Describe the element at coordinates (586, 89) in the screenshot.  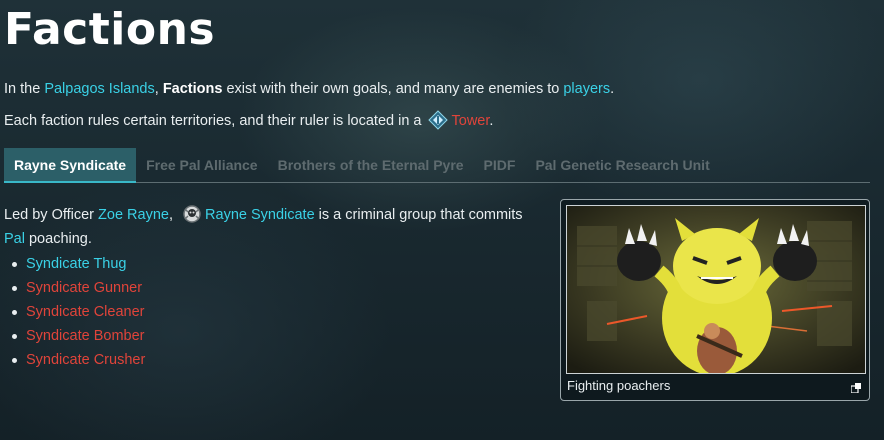
I see `players-link: players` at that location.